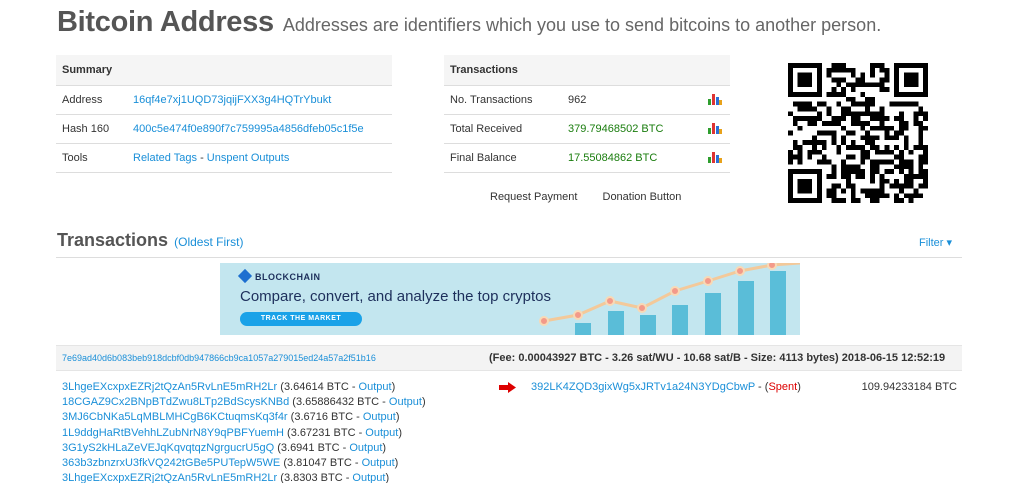  What do you see at coordinates (339, 402) in the screenshot?
I see `input-amount: (3.65886432 BTC -` at bounding box center [339, 402].